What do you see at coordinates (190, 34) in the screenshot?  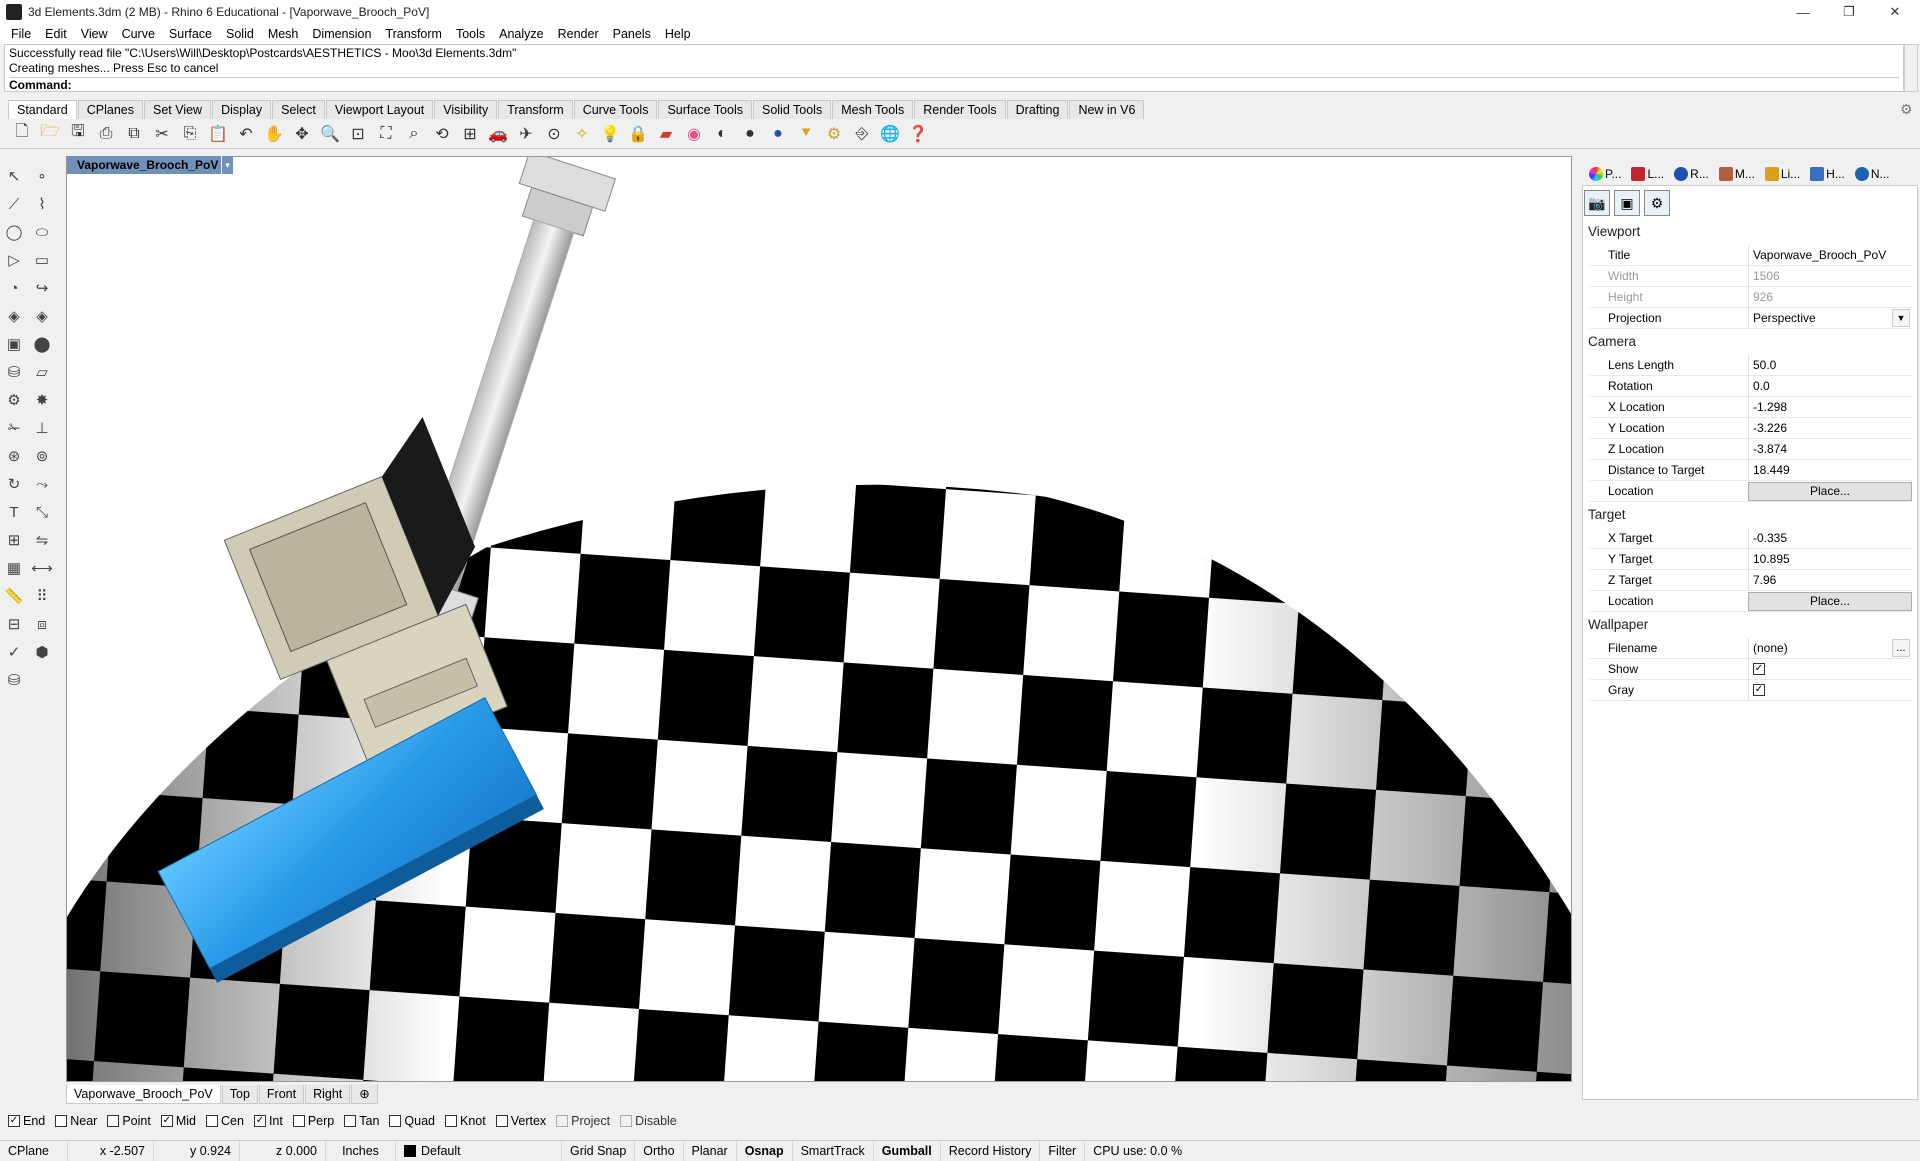 I see `menu-surface: Surface` at bounding box center [190, 34].